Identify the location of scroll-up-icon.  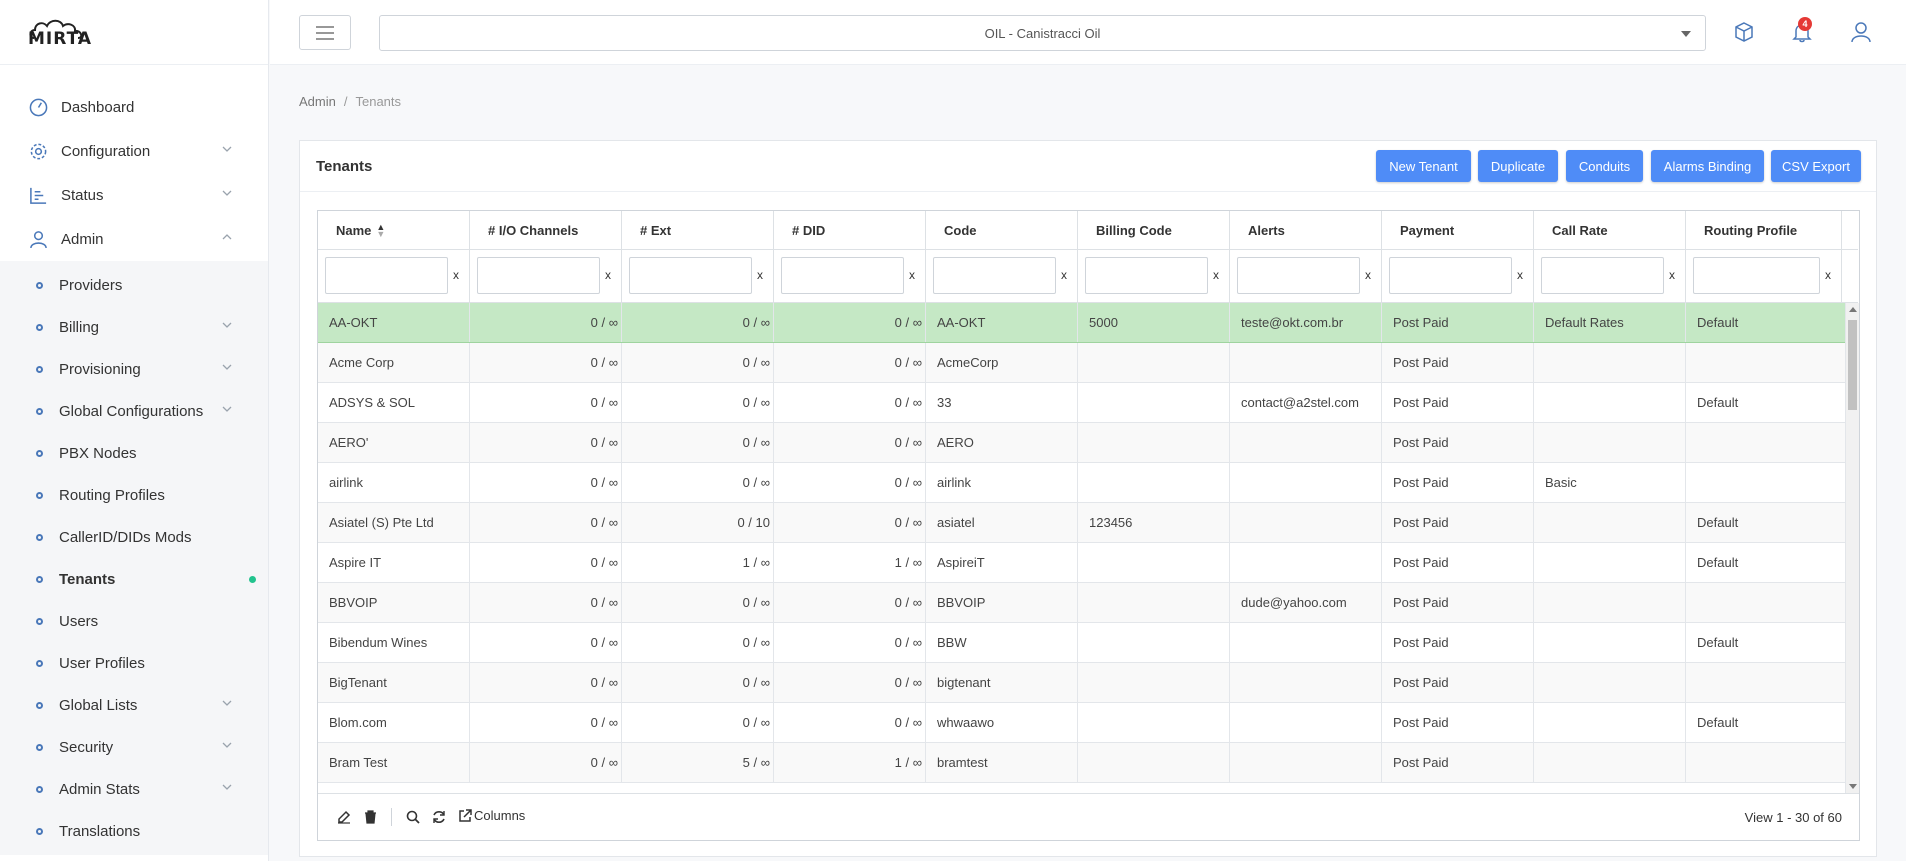
(1853, 309).